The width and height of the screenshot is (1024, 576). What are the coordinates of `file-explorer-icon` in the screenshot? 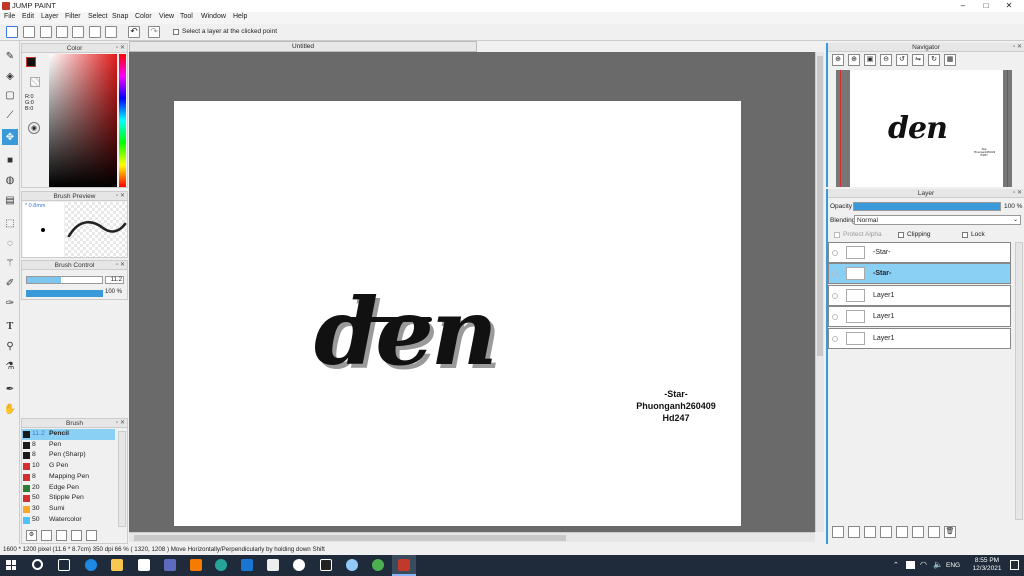 It's located at (117, 565).